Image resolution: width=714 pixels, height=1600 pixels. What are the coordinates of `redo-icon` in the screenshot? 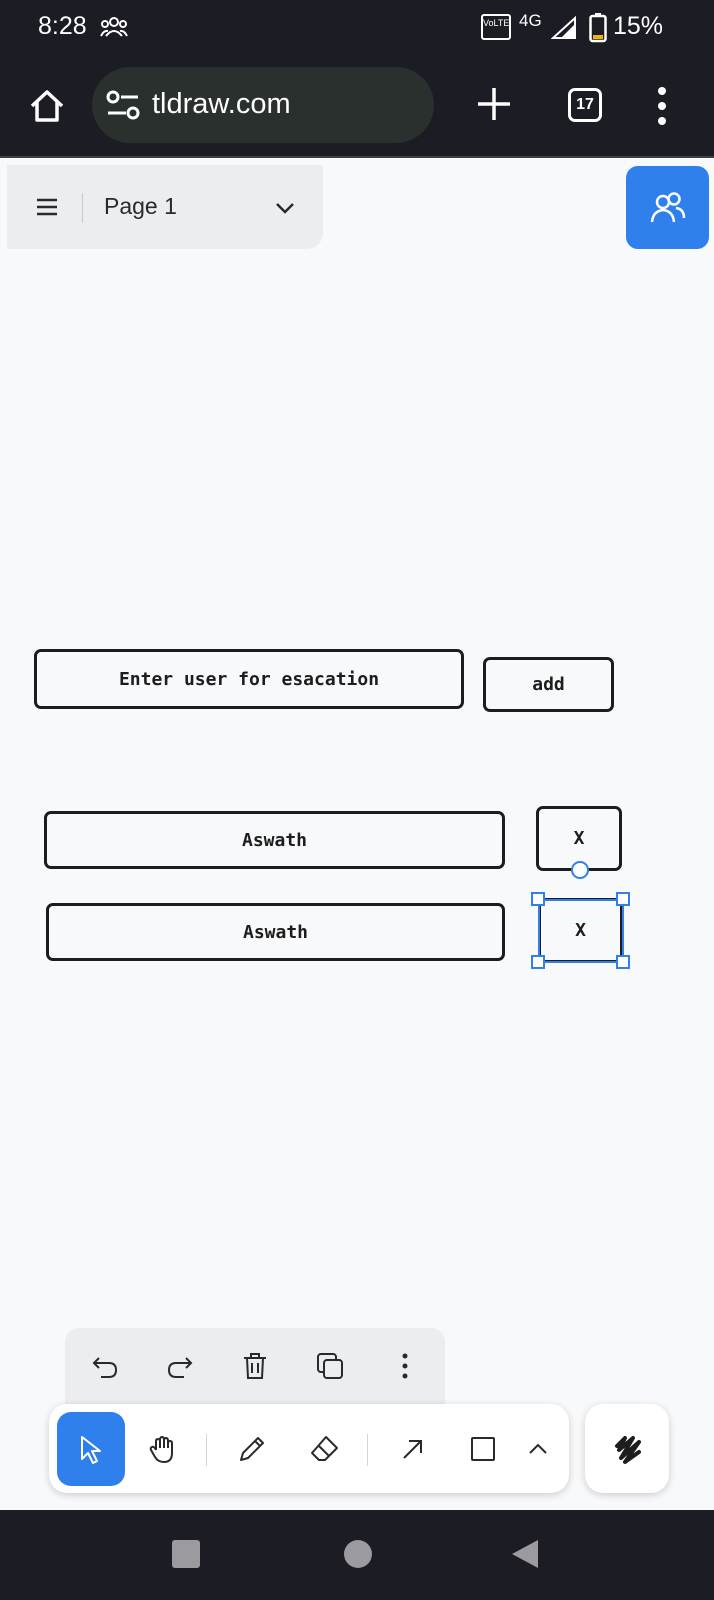 It's located at (180, 1366).